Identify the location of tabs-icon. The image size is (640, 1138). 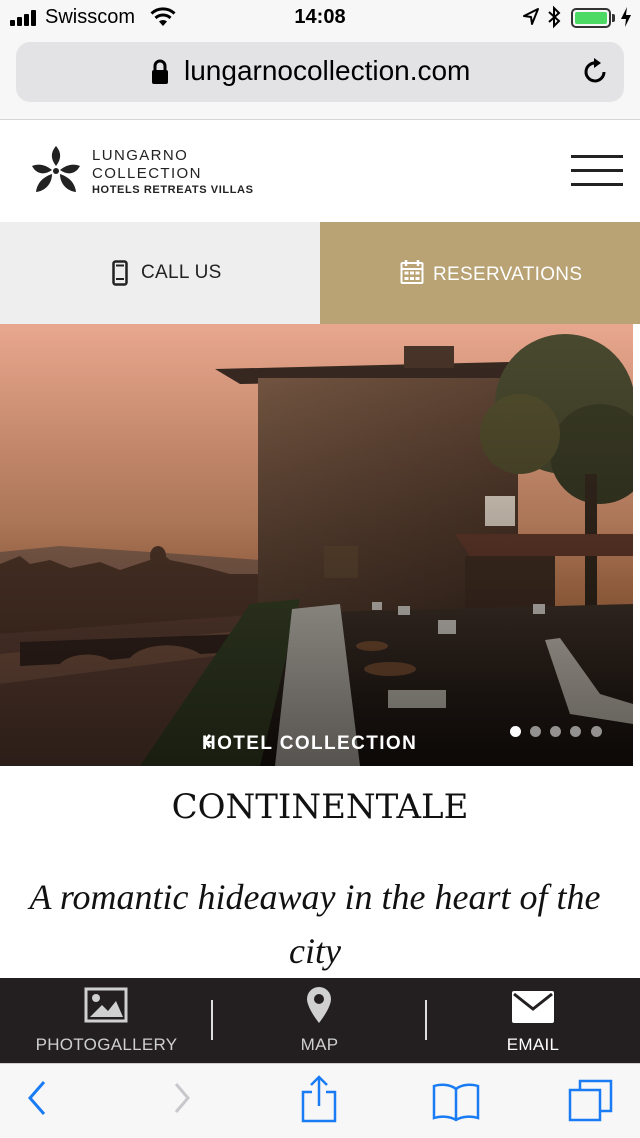
(591, 1101).